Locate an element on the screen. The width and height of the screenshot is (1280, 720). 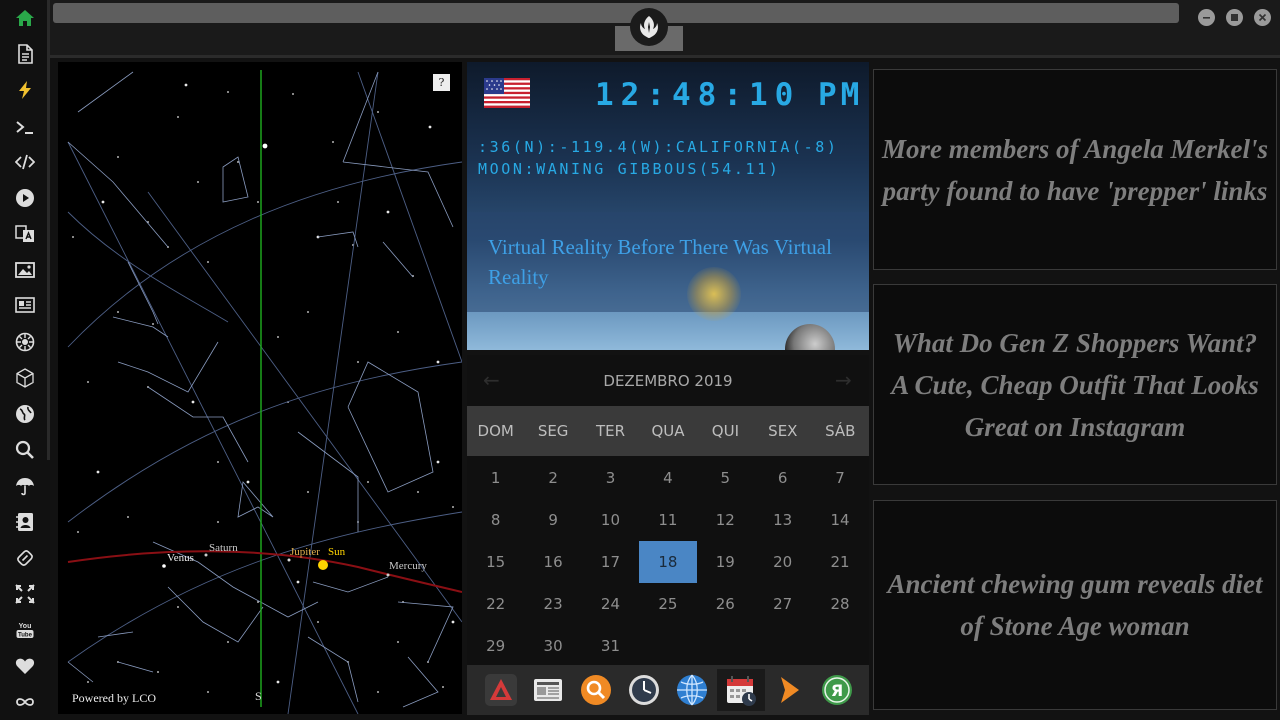
dock-item-yandex-app: Я is located at coordinates (837, 690).